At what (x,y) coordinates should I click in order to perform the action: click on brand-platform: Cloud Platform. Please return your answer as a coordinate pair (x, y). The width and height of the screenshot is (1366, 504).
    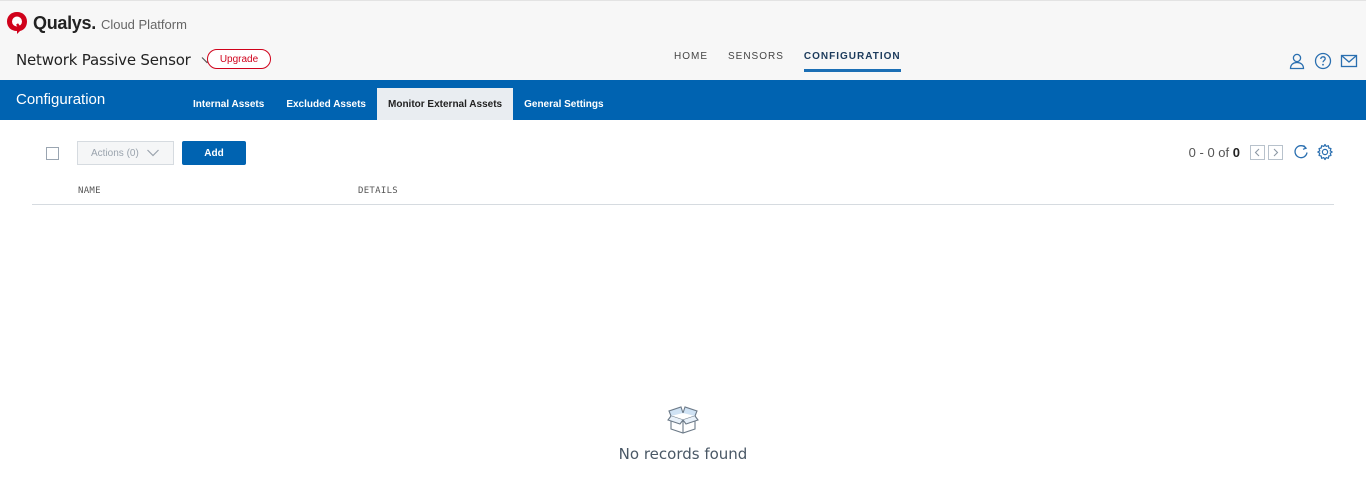
    Looking at the image, I should click on (143, 24).